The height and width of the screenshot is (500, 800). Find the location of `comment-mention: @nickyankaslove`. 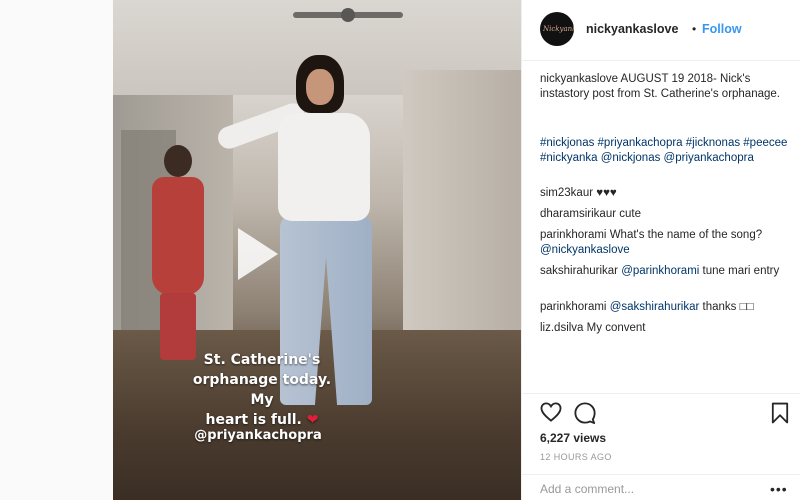

comment-mention: @nickyankaslove is located at coordinates (585, 250).